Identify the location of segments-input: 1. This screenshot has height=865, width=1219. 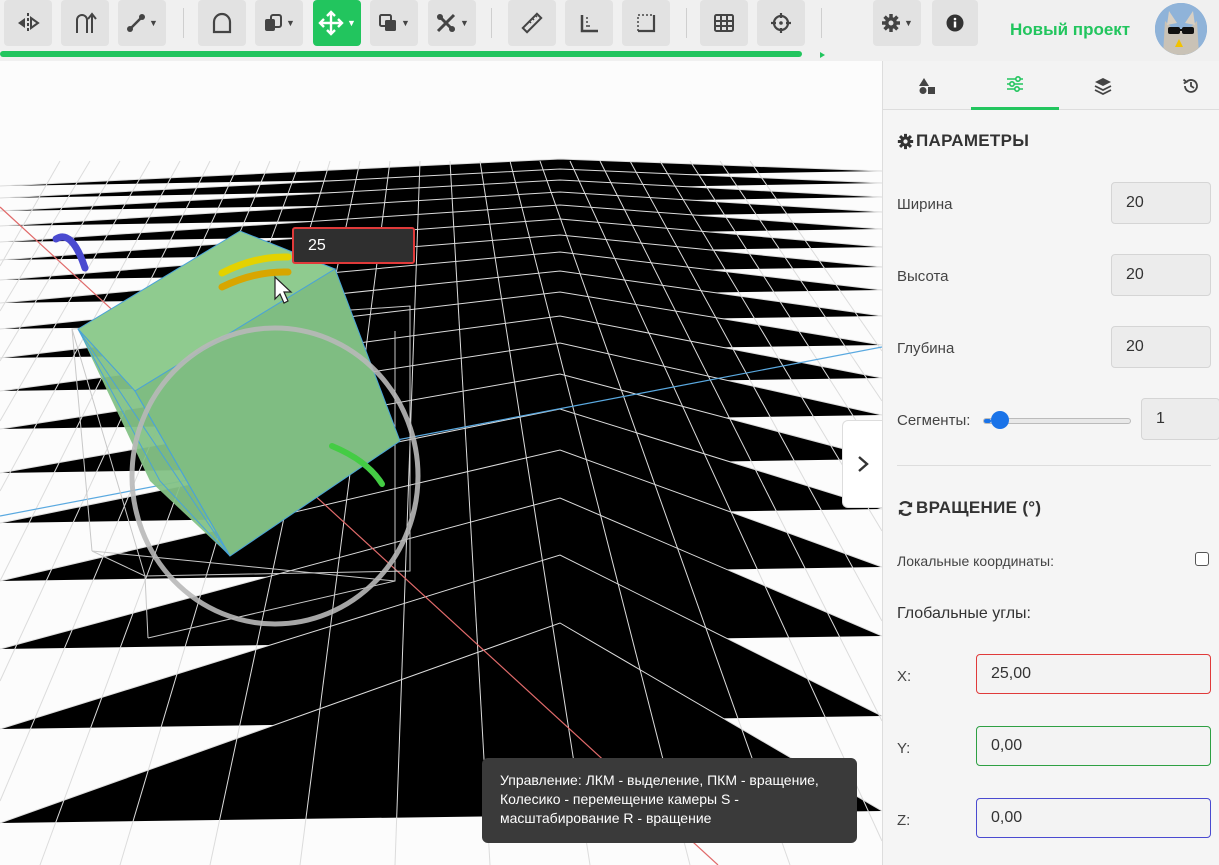
(1180, 419).